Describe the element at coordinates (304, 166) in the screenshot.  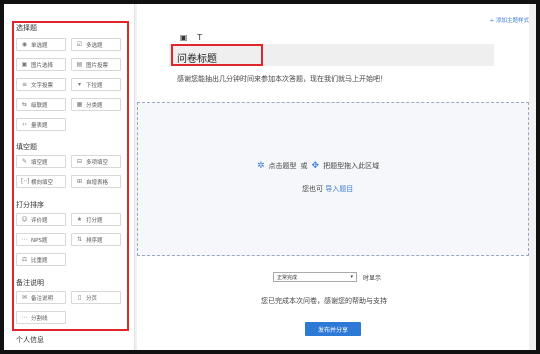
I see `or-text: 或` at that location.